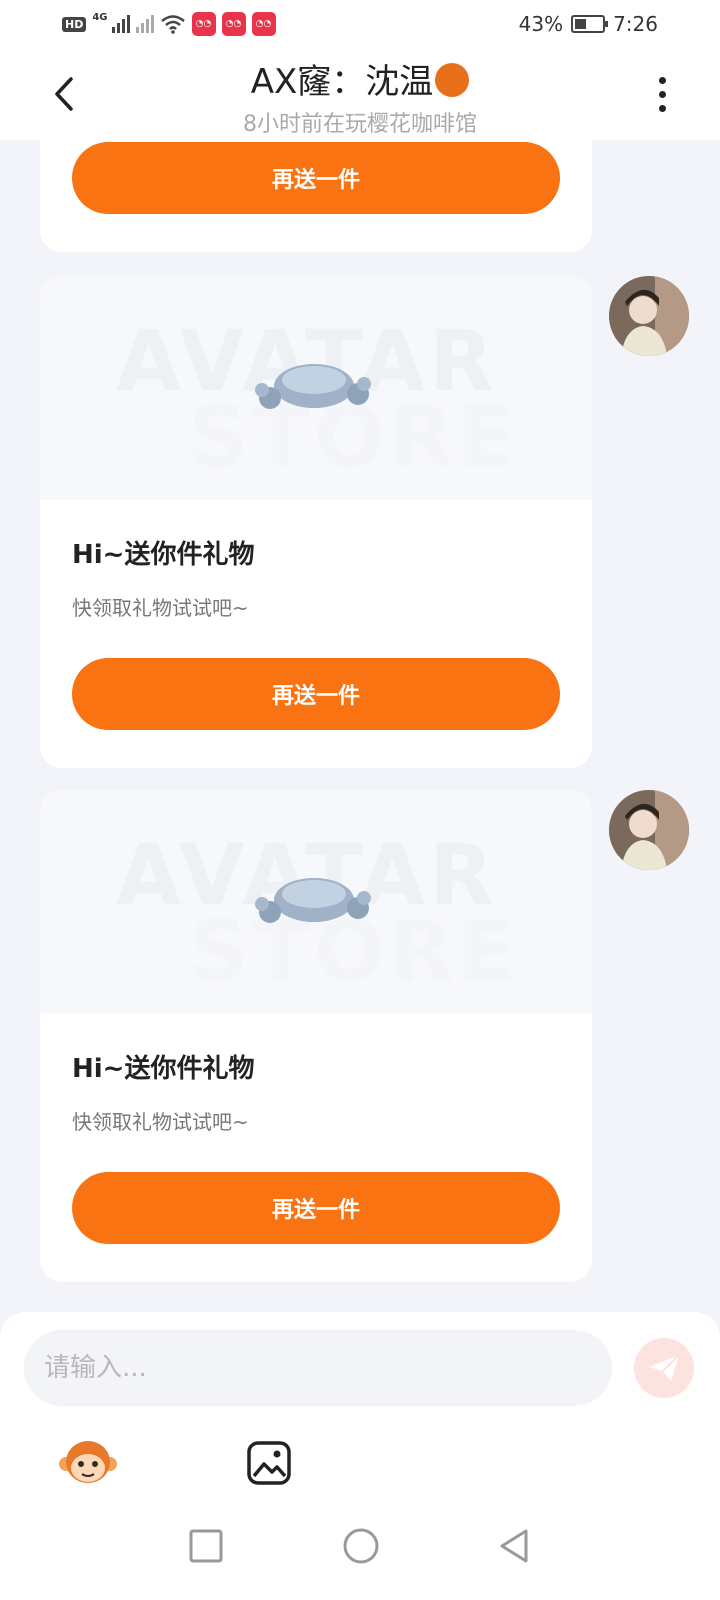 This screenshot has width=720, height=1600. I want to click on clock: 7:26, so click(635, 24).